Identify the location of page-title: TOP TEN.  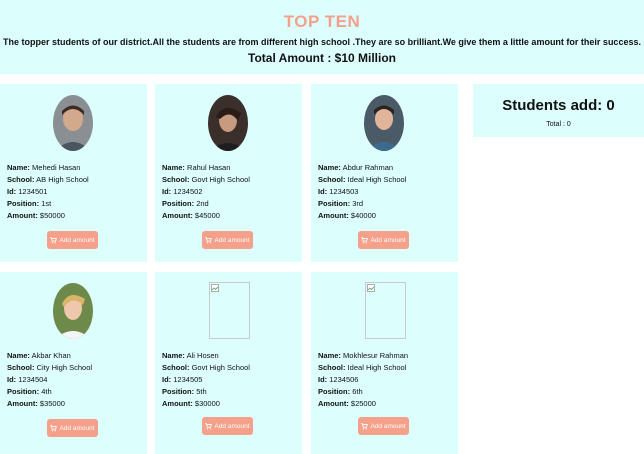
(322, 21).